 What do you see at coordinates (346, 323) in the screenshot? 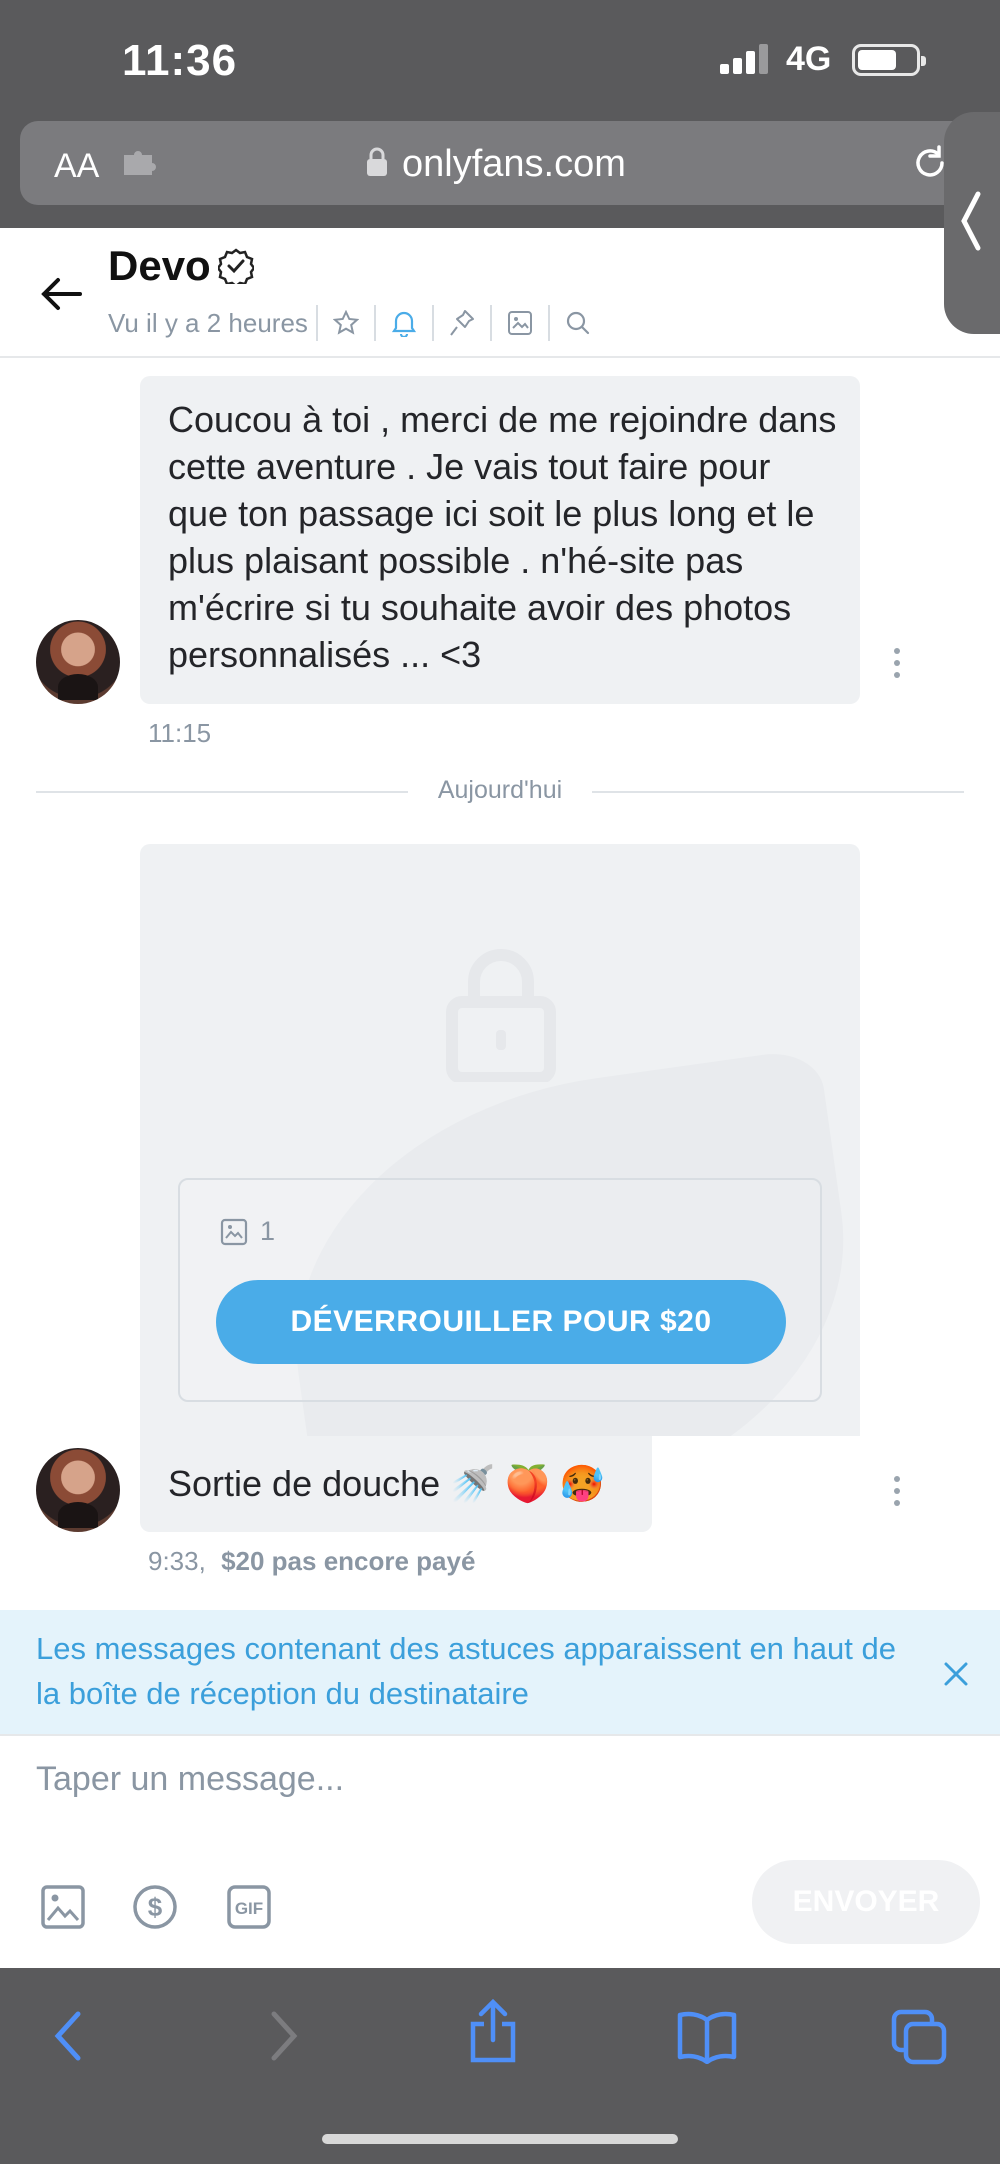
I see `star-icon` at bounding box center [346, 323].